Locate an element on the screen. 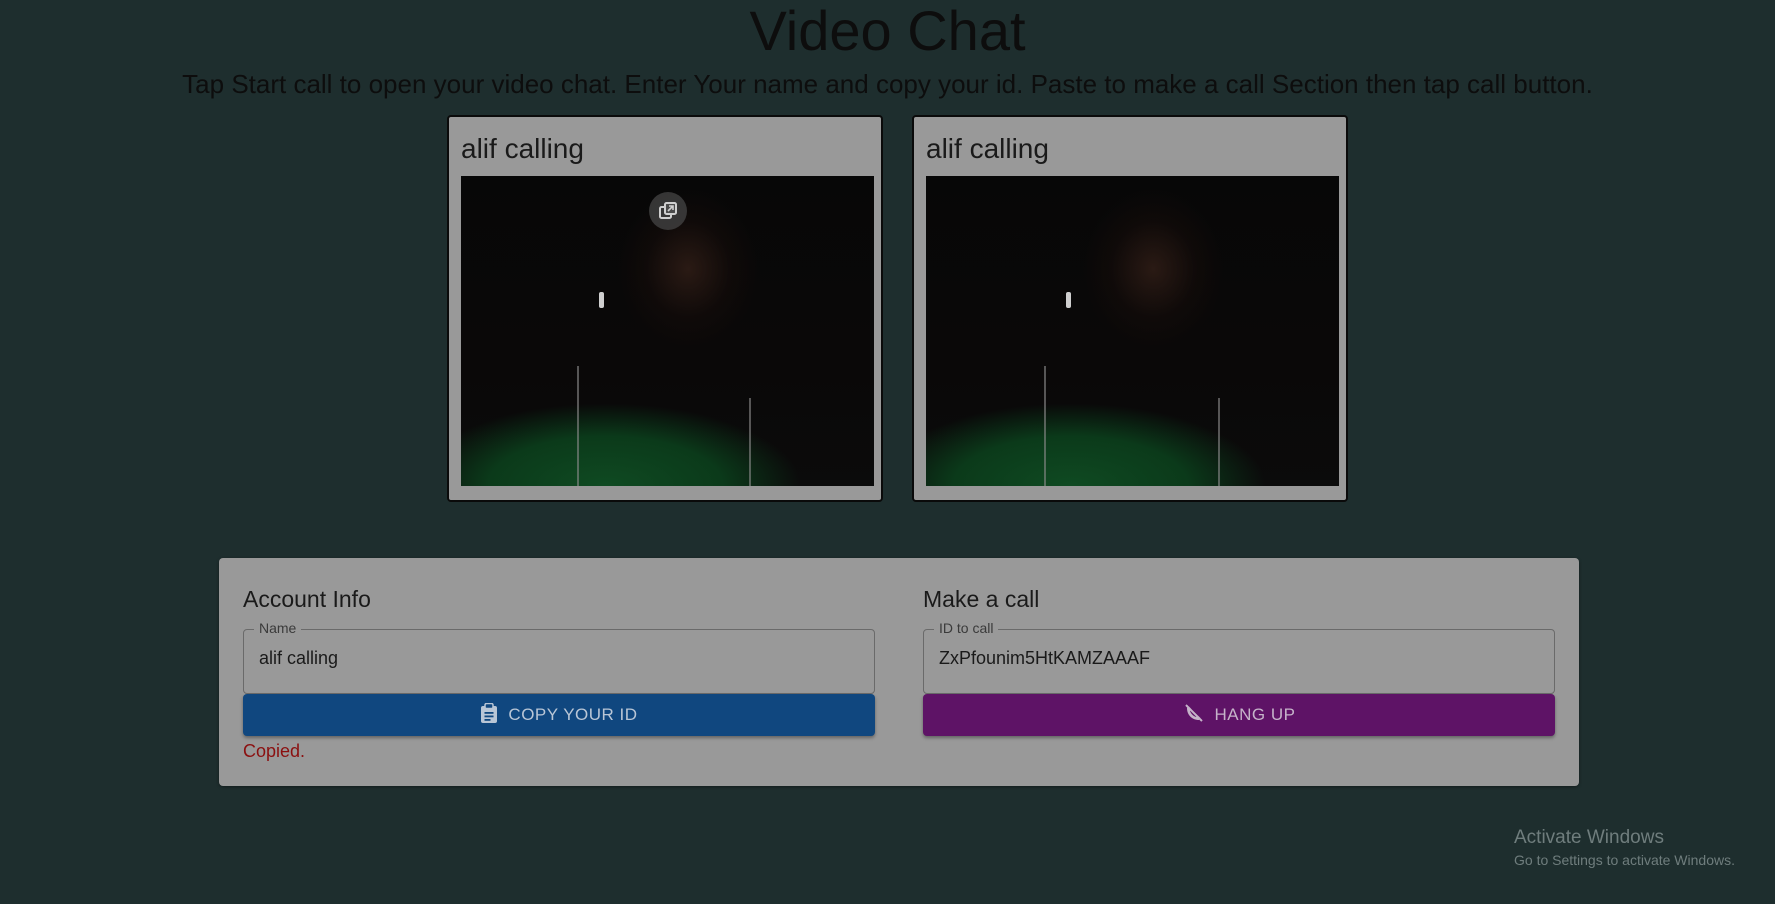  account-info-section: Account Info Name COPY YOUR ID Copie is located at coordinates (559, 672).